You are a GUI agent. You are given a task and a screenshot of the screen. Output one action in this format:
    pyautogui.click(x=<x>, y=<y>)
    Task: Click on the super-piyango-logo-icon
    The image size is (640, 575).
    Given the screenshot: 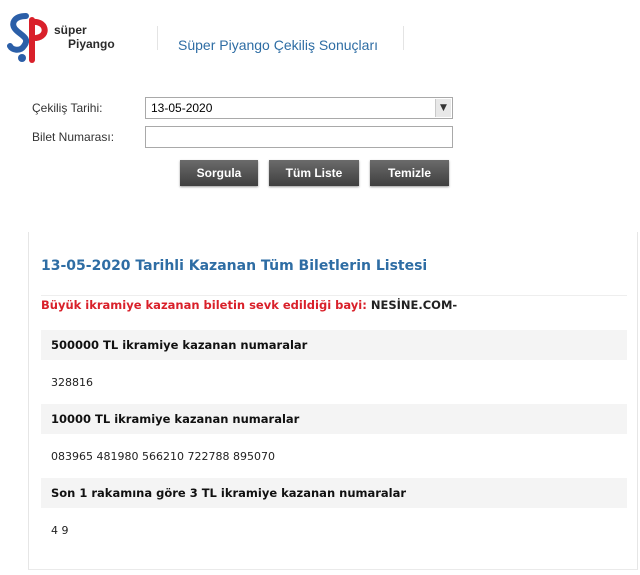 What is the action you would take?
    pyautogui.click(x=27, y=38)
    